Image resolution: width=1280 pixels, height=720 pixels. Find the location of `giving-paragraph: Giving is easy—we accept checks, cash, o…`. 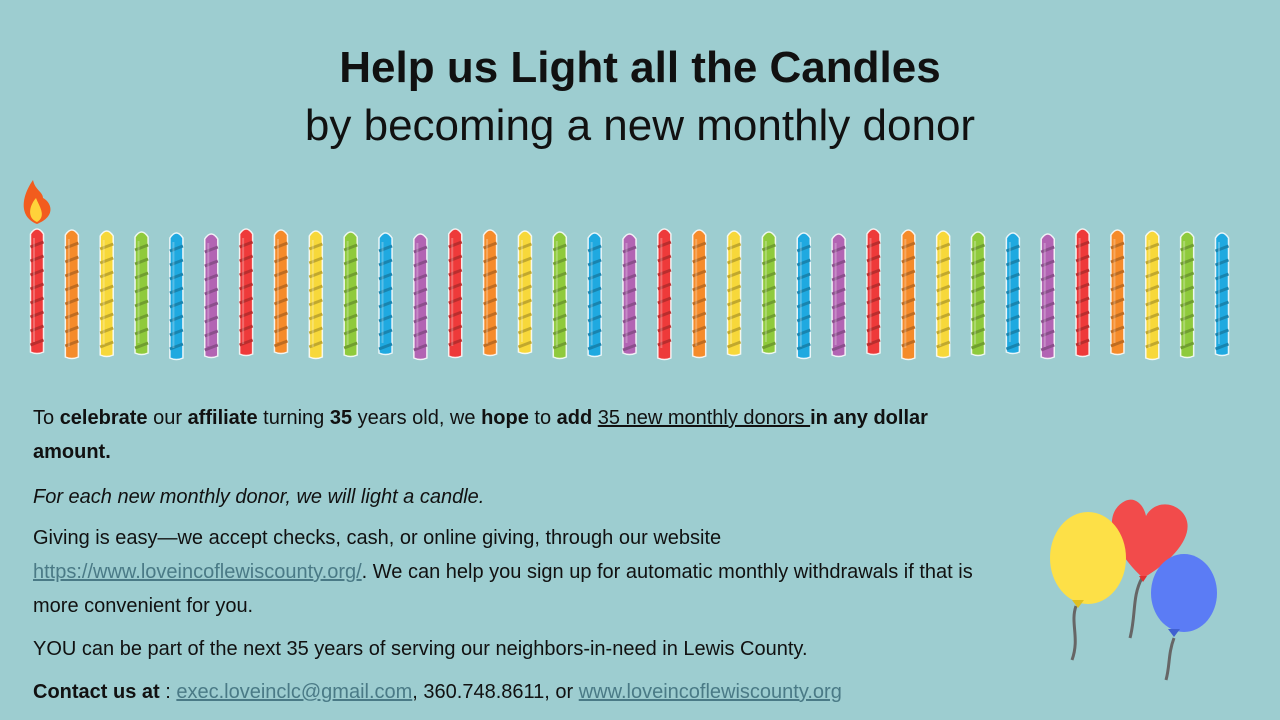

giving-paragraph: Giving is easy—we accept checks, cash, o… is located at coordinates (503, 572).